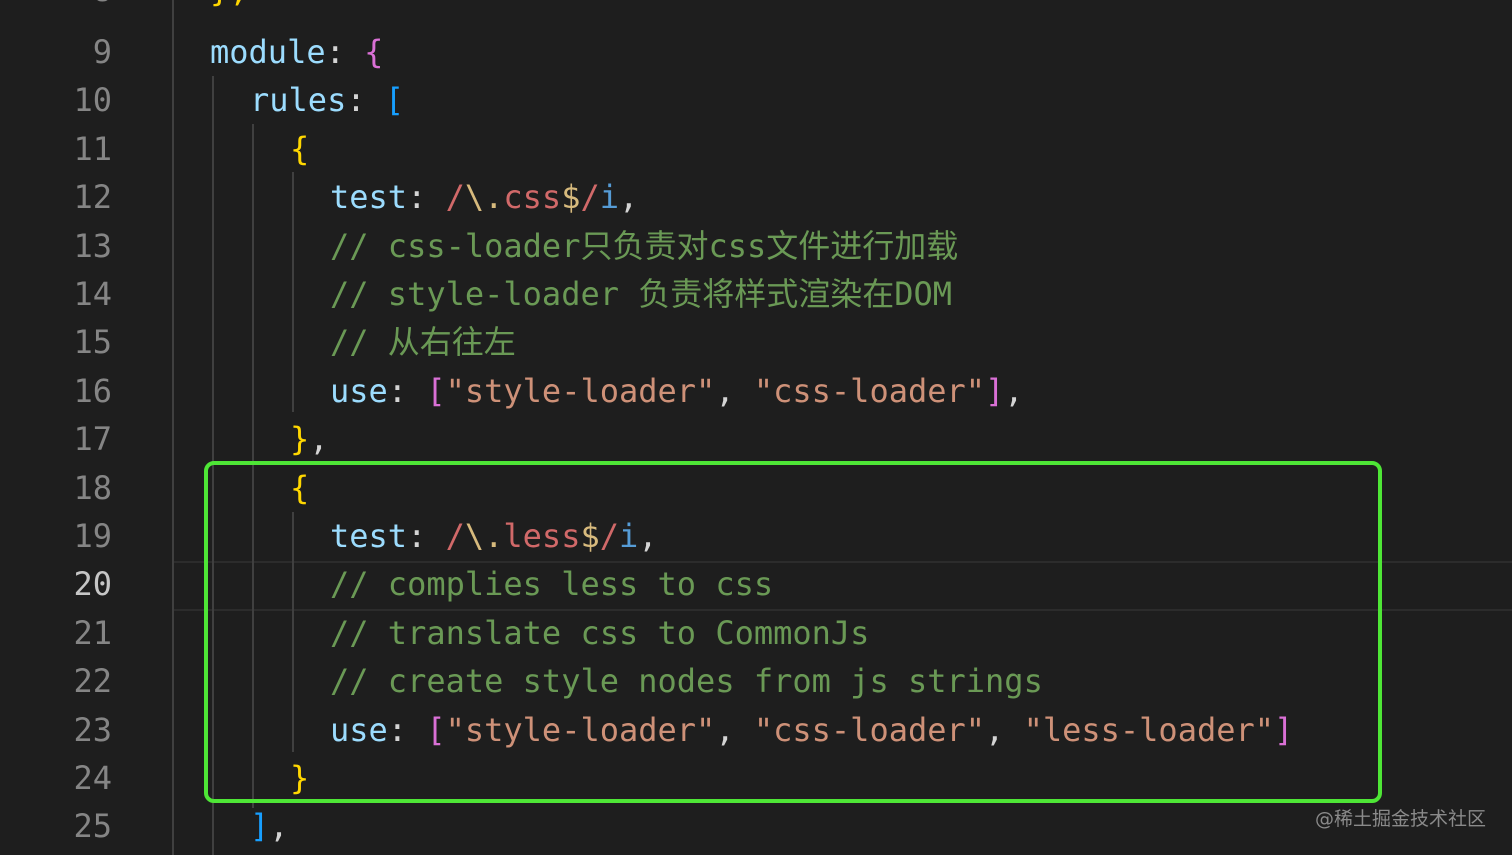  I want to click on code-token: css, so click(532, 197).